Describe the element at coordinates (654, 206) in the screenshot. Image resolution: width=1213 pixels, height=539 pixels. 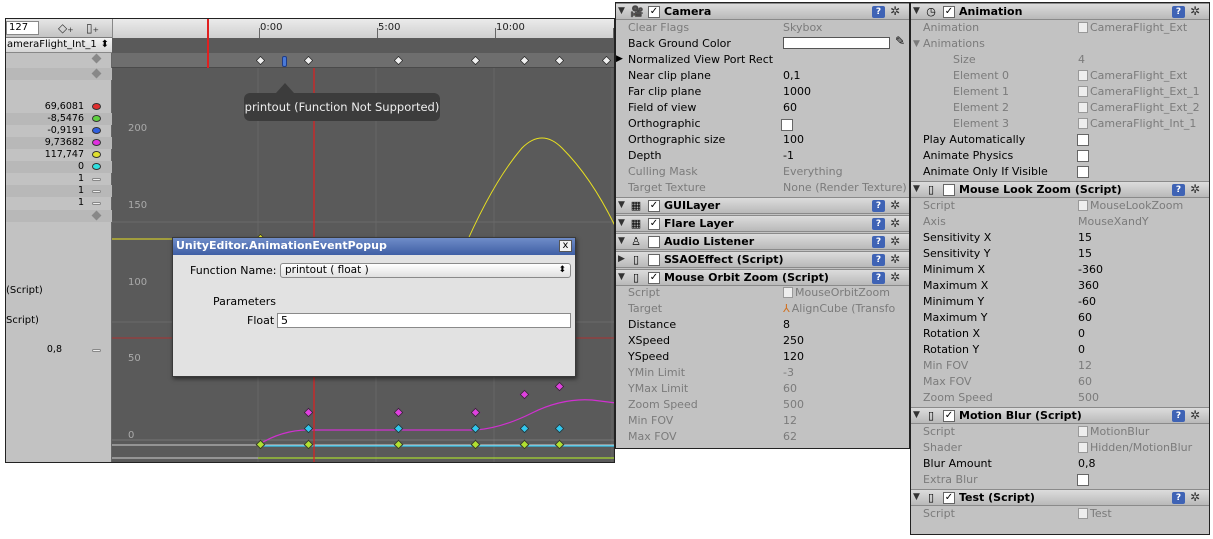
I see `guilayer-enabled-checkbox: ✓` at that location.